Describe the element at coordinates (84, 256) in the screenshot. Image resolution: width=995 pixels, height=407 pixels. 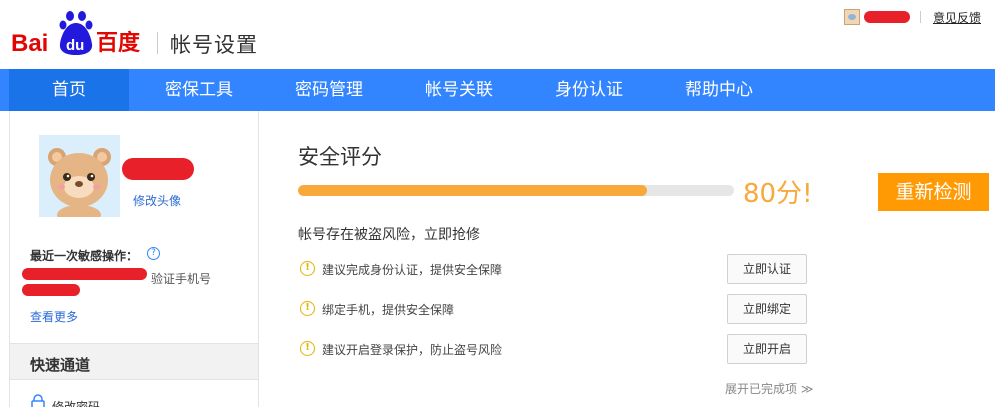
I see `sensitive-op-label: 最近一次敏感操作：` at that location.